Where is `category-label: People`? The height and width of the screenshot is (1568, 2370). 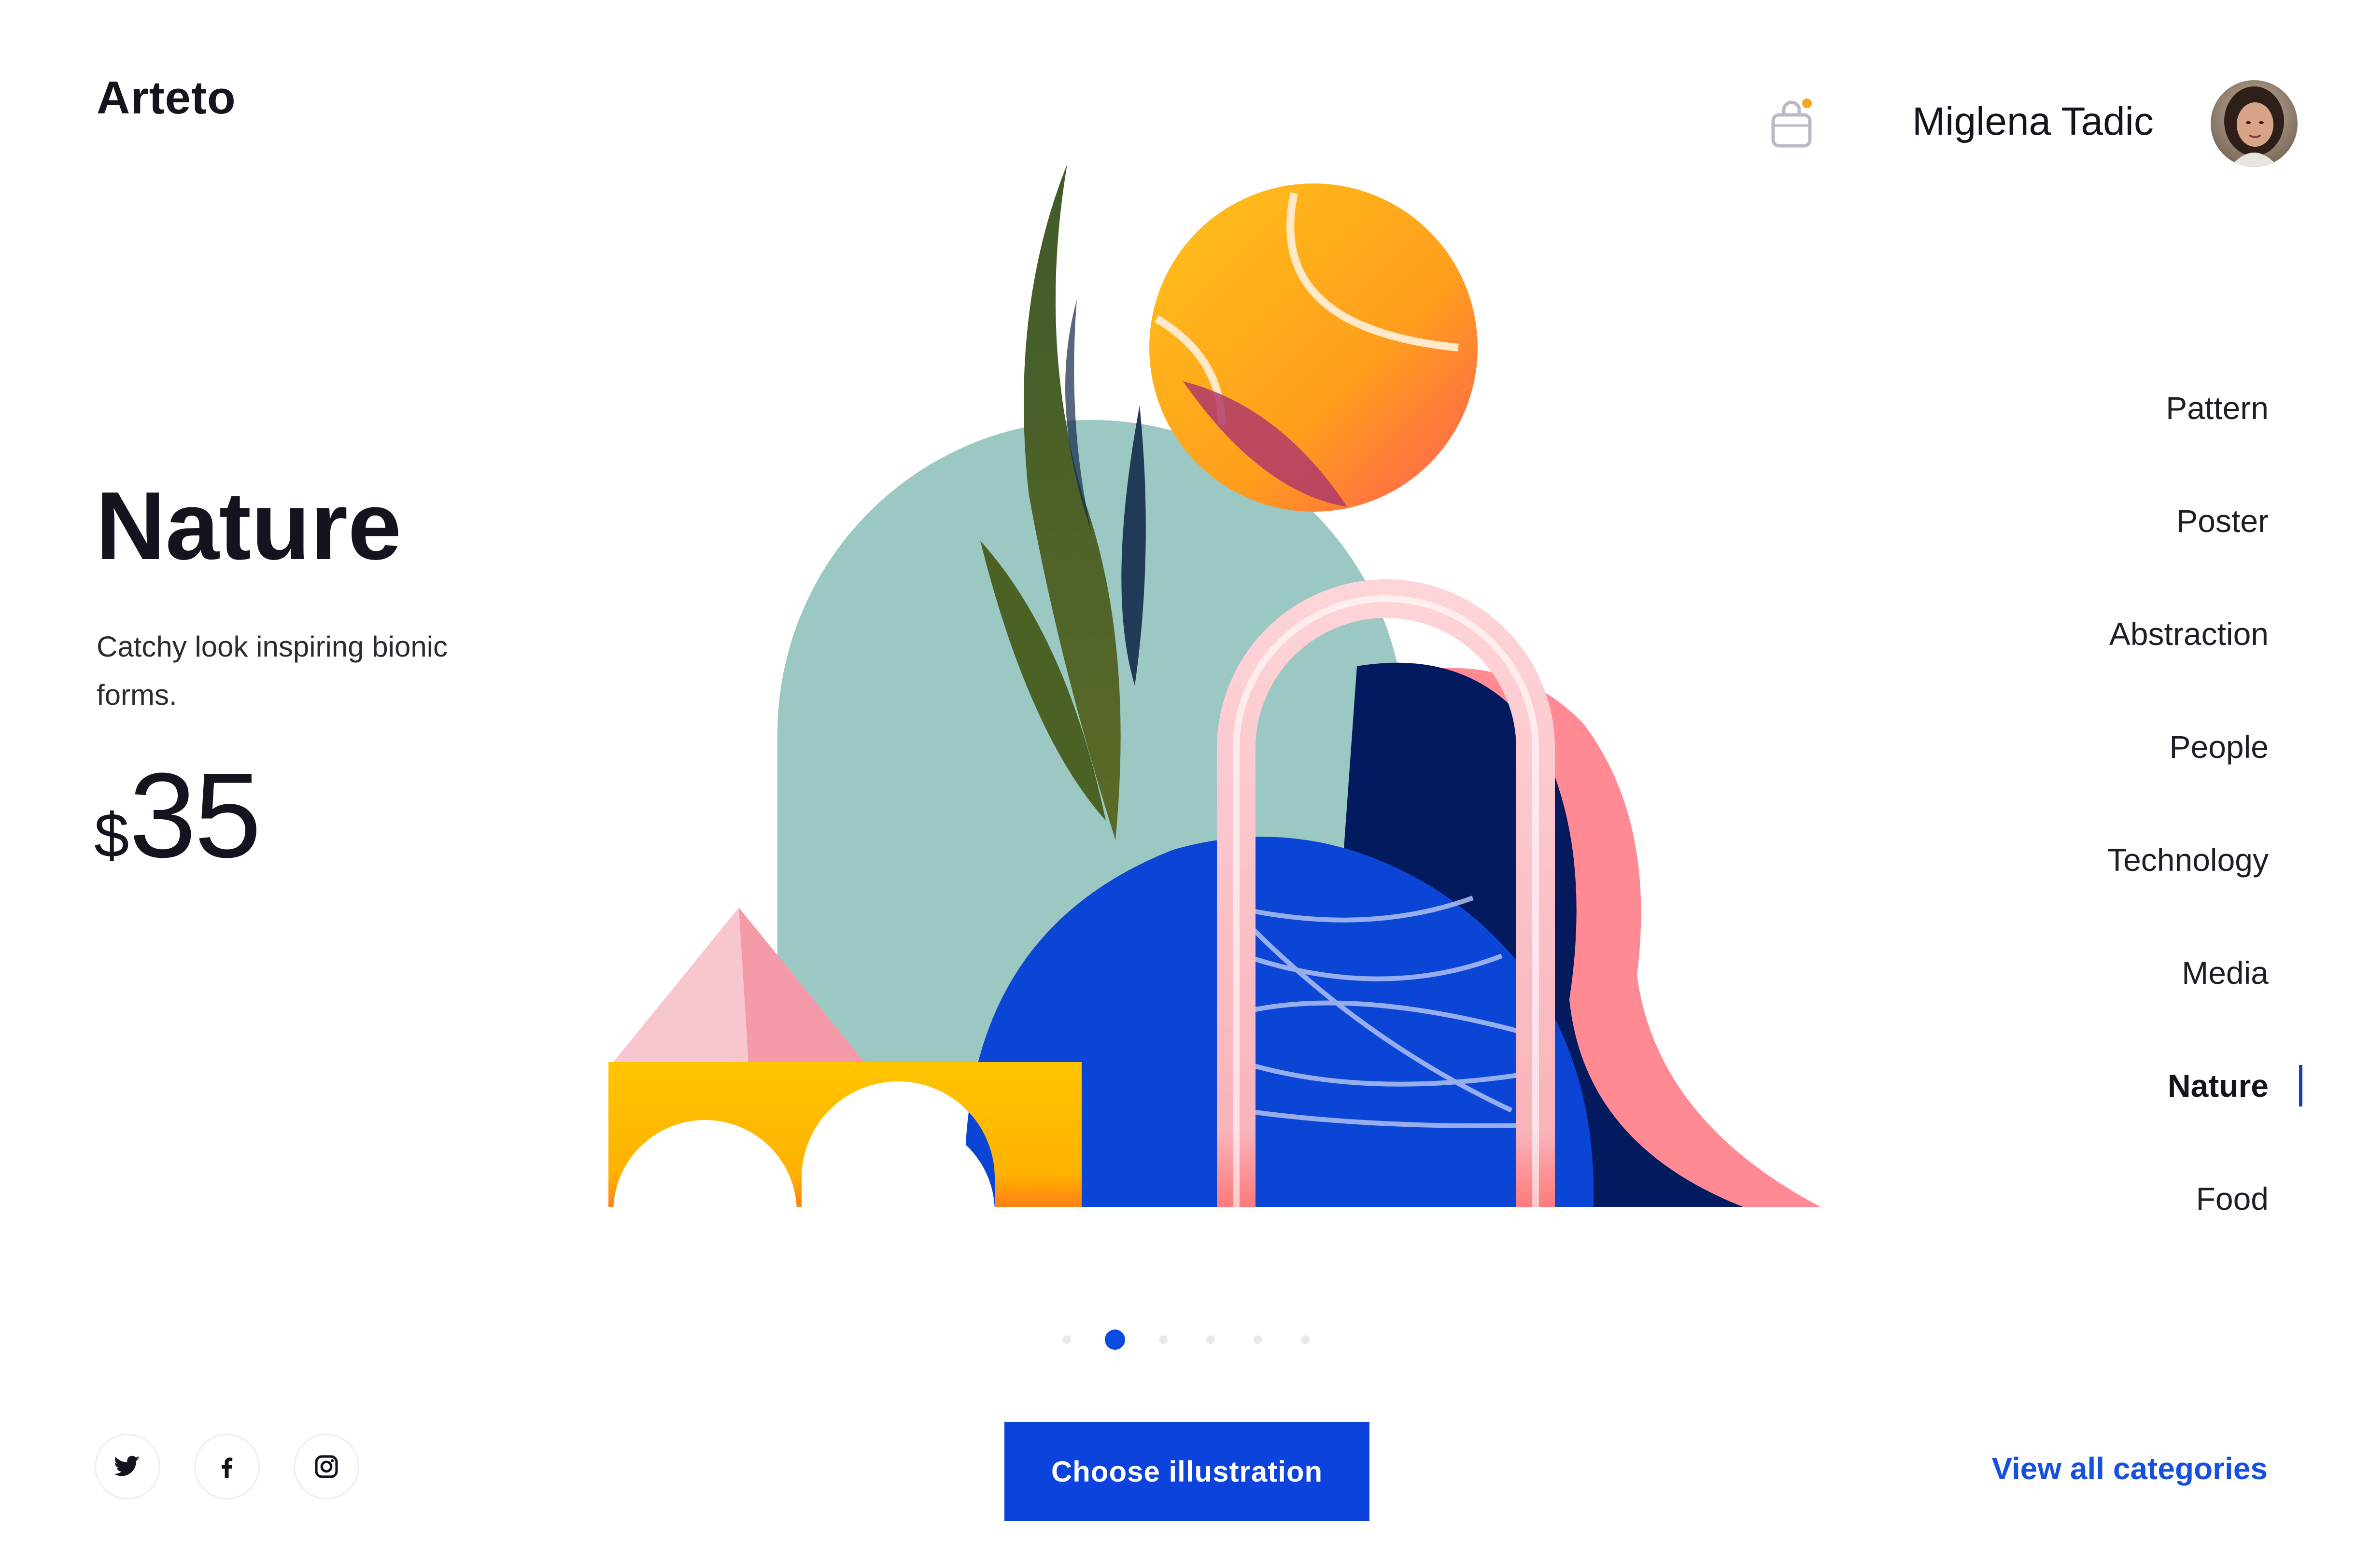 category-label: People is located at coordinates (2219, 747).